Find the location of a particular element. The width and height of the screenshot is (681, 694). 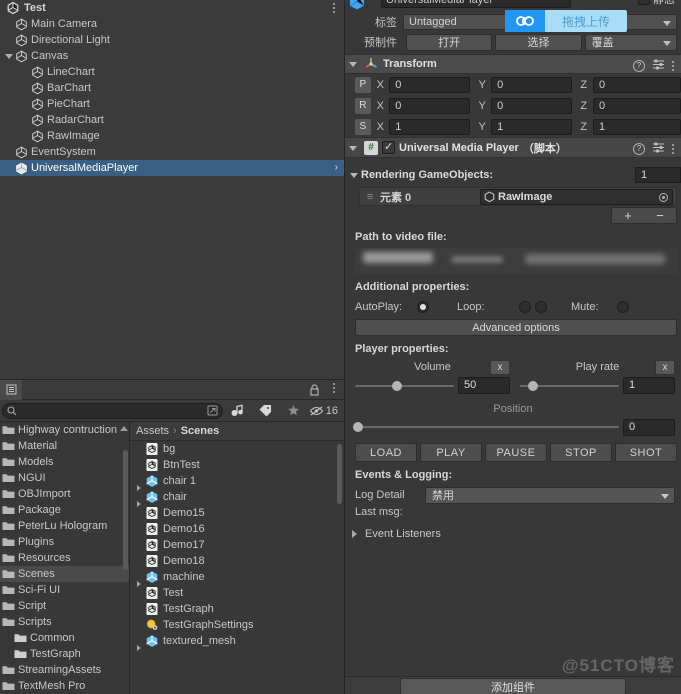

drag-handle-icon: ≡ is located at coordinates (370, 197).